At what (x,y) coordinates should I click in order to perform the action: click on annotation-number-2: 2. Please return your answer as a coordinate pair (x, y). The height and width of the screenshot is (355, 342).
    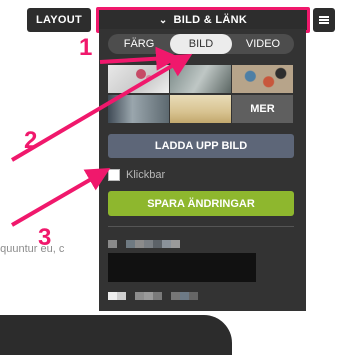
    Looking at the image, I should click on (31, 140).